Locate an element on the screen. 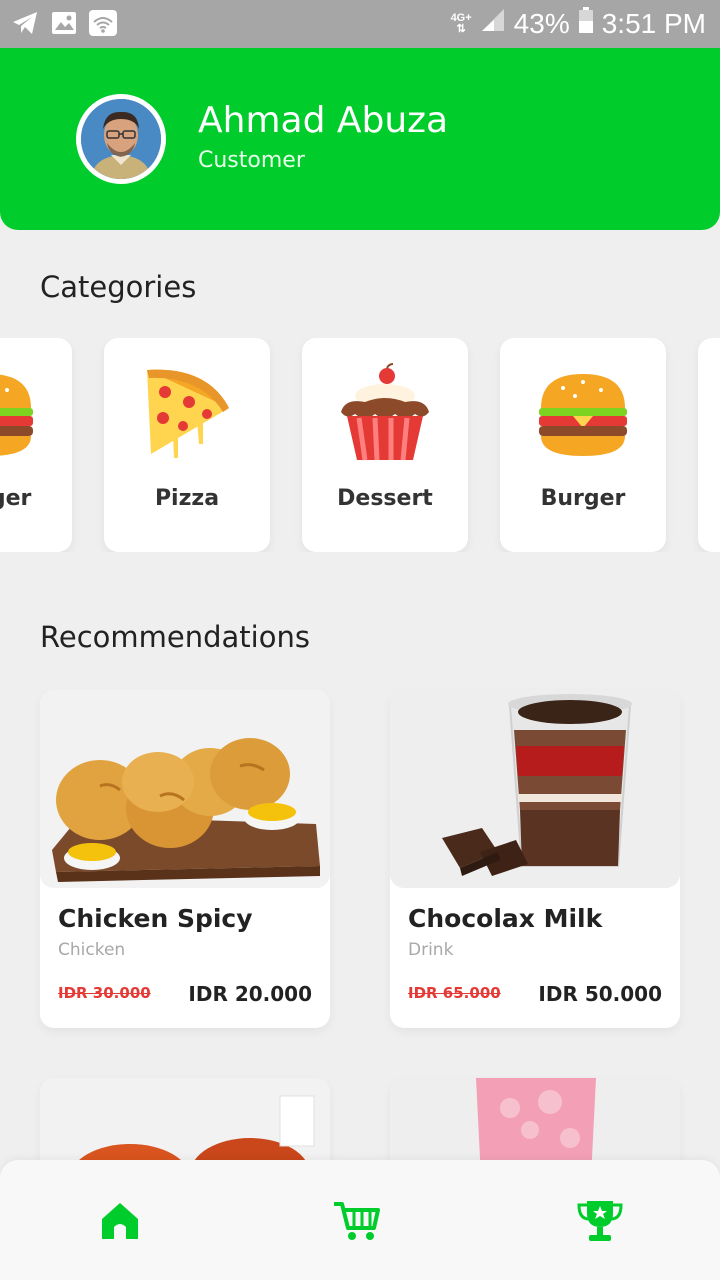 The width and height of the screenshot is (720, 1280). category-label: Pizza is located at coordinates (187, 498).